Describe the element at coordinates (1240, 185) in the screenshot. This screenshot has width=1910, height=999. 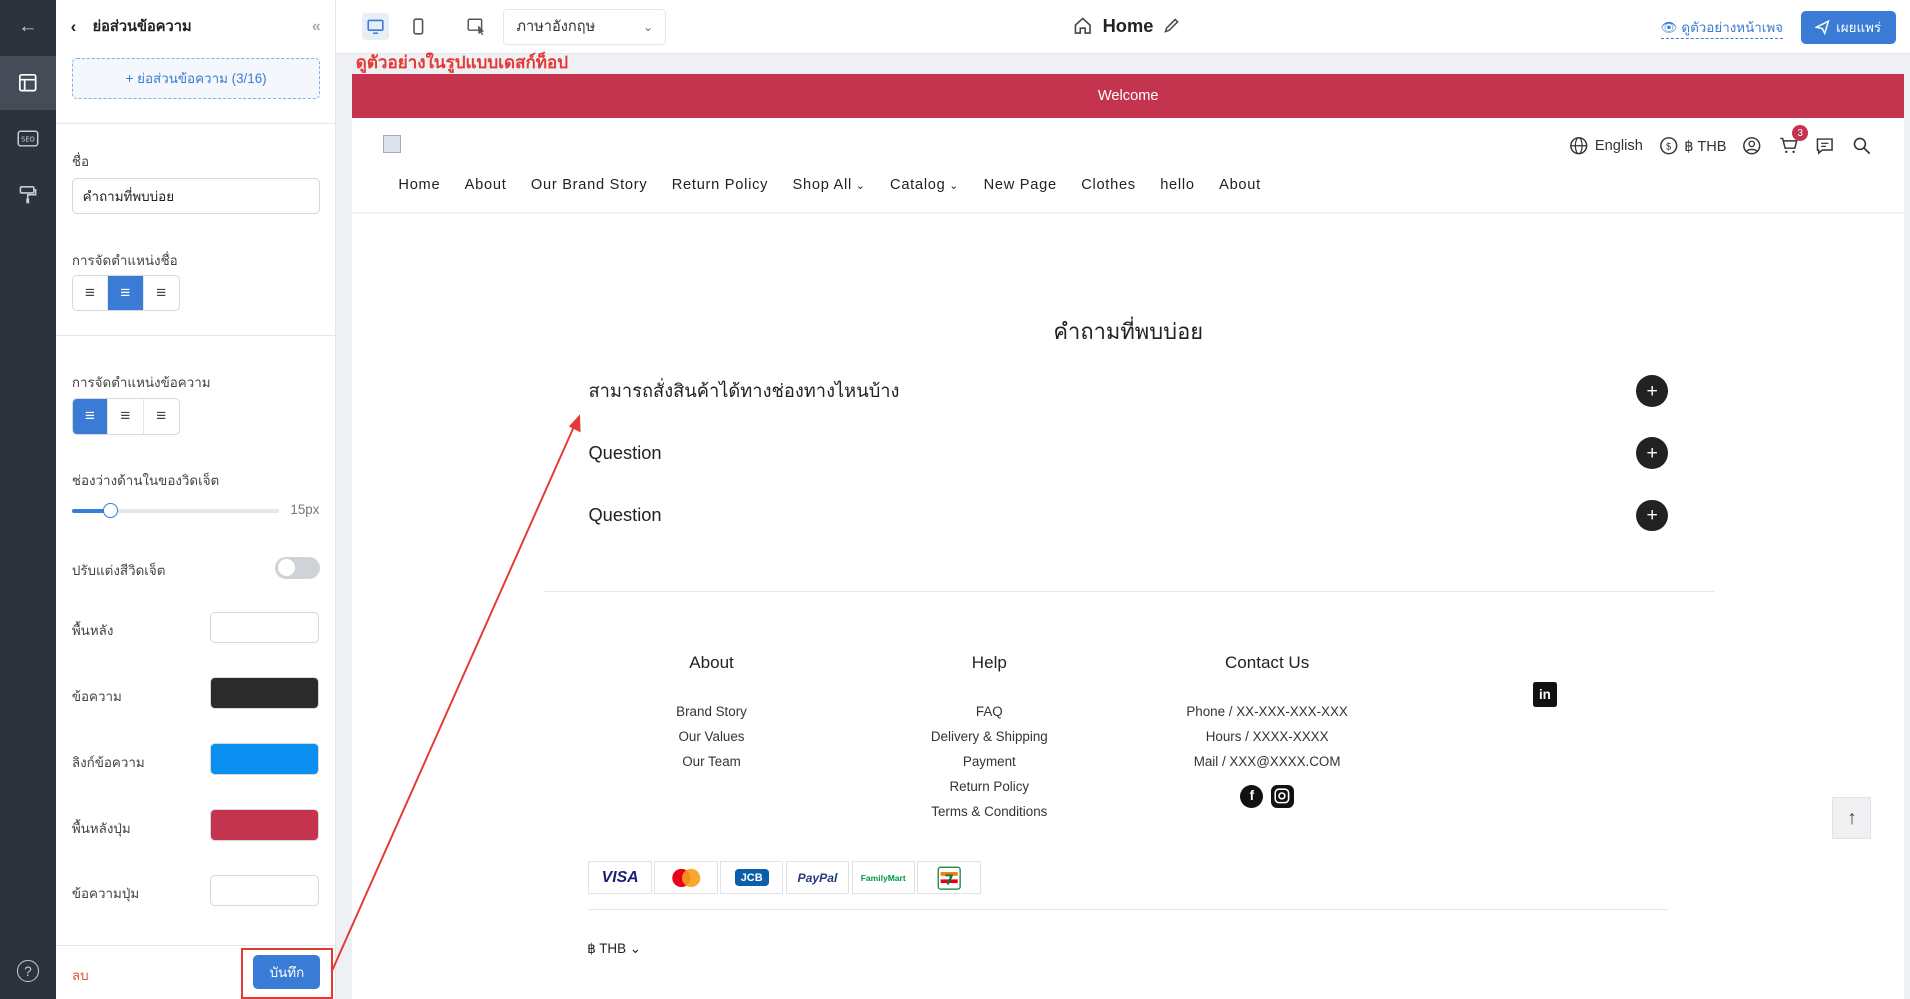
I see `nav-item-about-2: About` at that location.